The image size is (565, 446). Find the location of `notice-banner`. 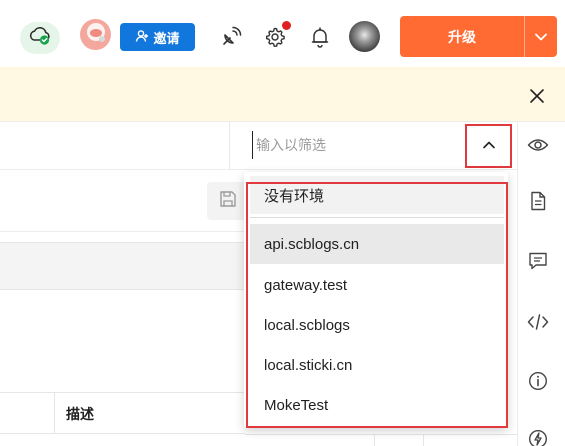

notice-banner is located at coordinates (282, 94).